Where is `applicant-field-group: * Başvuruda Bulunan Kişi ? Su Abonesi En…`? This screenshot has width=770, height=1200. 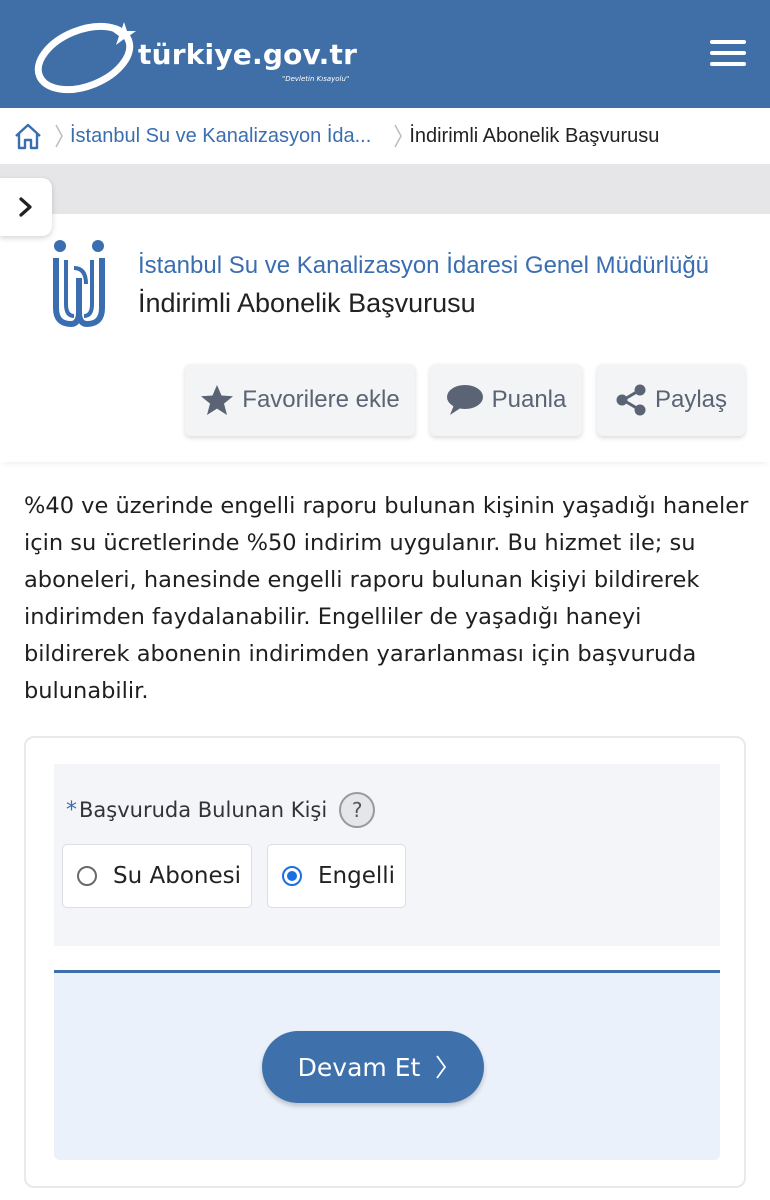 applicant-field-group: * Başvuruda Bulunan Kişi ? Su Abonesi En… is located at coordinates (387, 855).